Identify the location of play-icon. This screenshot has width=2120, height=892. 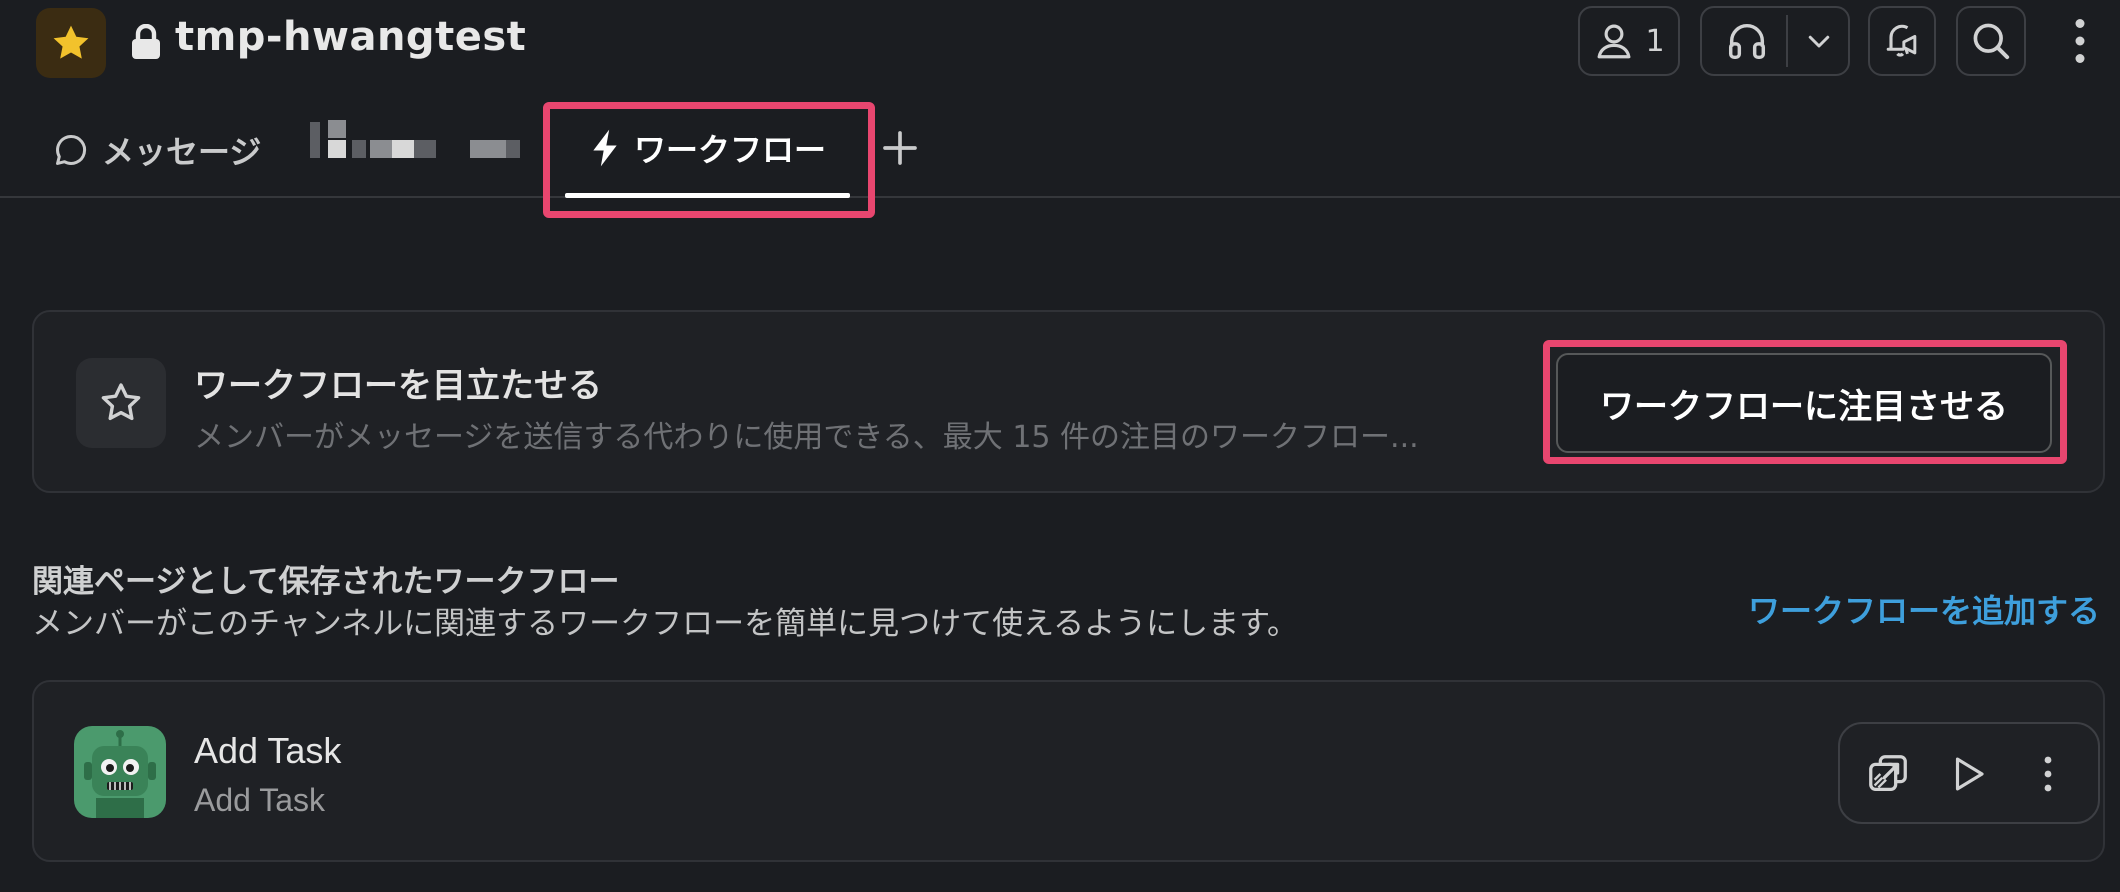
(1969, 774).